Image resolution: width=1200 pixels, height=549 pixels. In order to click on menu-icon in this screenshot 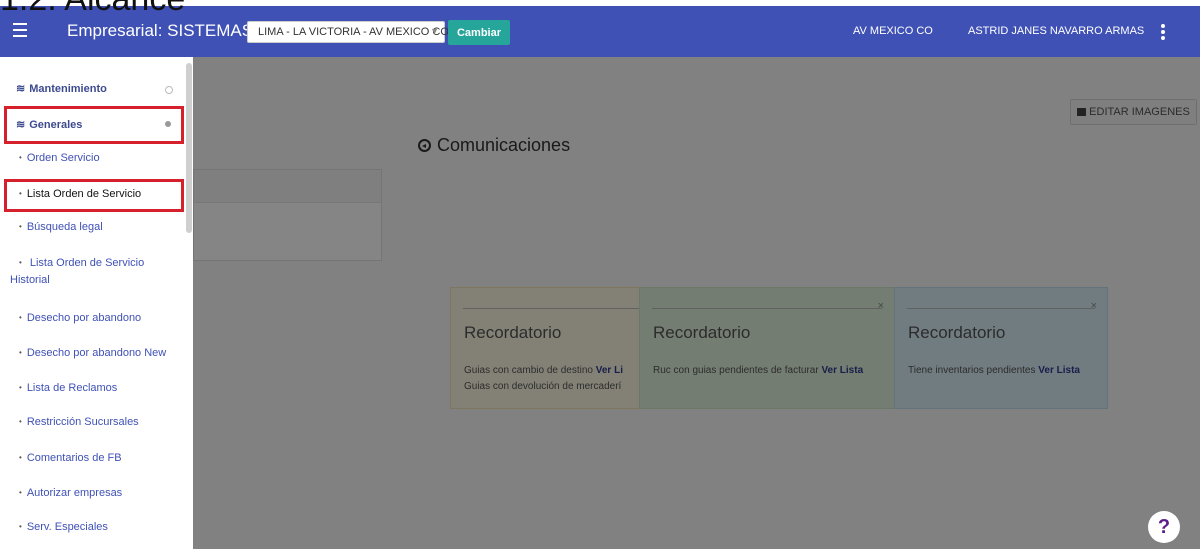, I will do `click(21, 30)`.